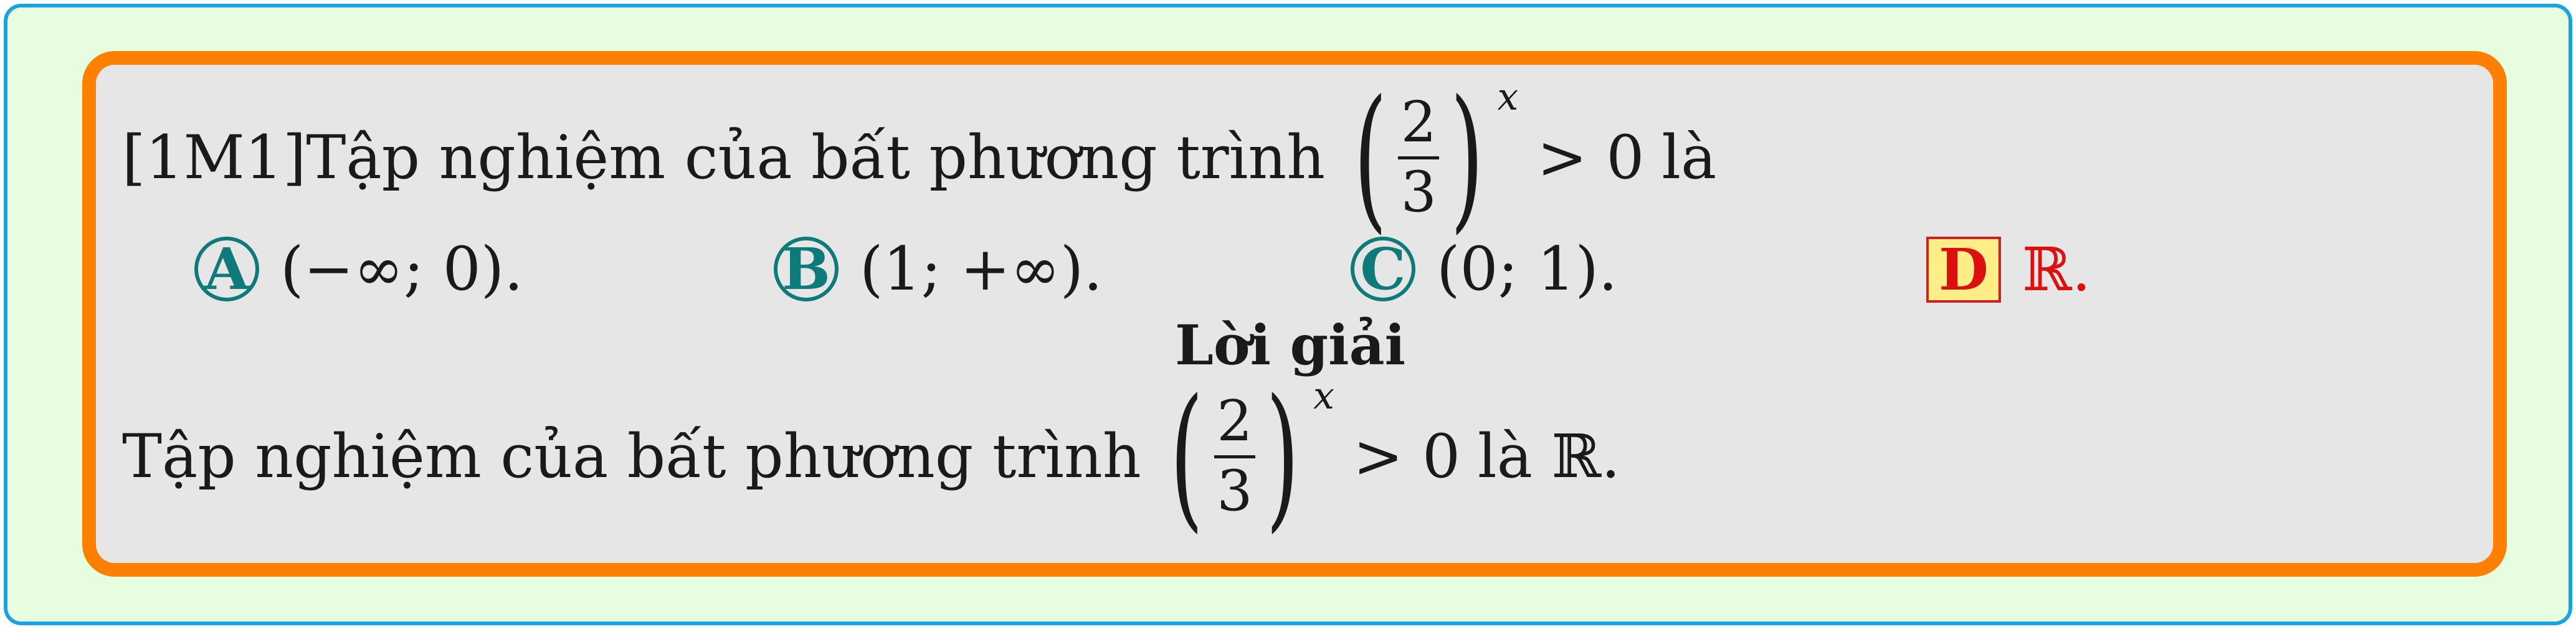 The height and width of the screenshot is (629, 2576). Describe the element at coordinates (401, 269) in the screenshot. I see `option-a-value: (−∞; 0).` at that location.